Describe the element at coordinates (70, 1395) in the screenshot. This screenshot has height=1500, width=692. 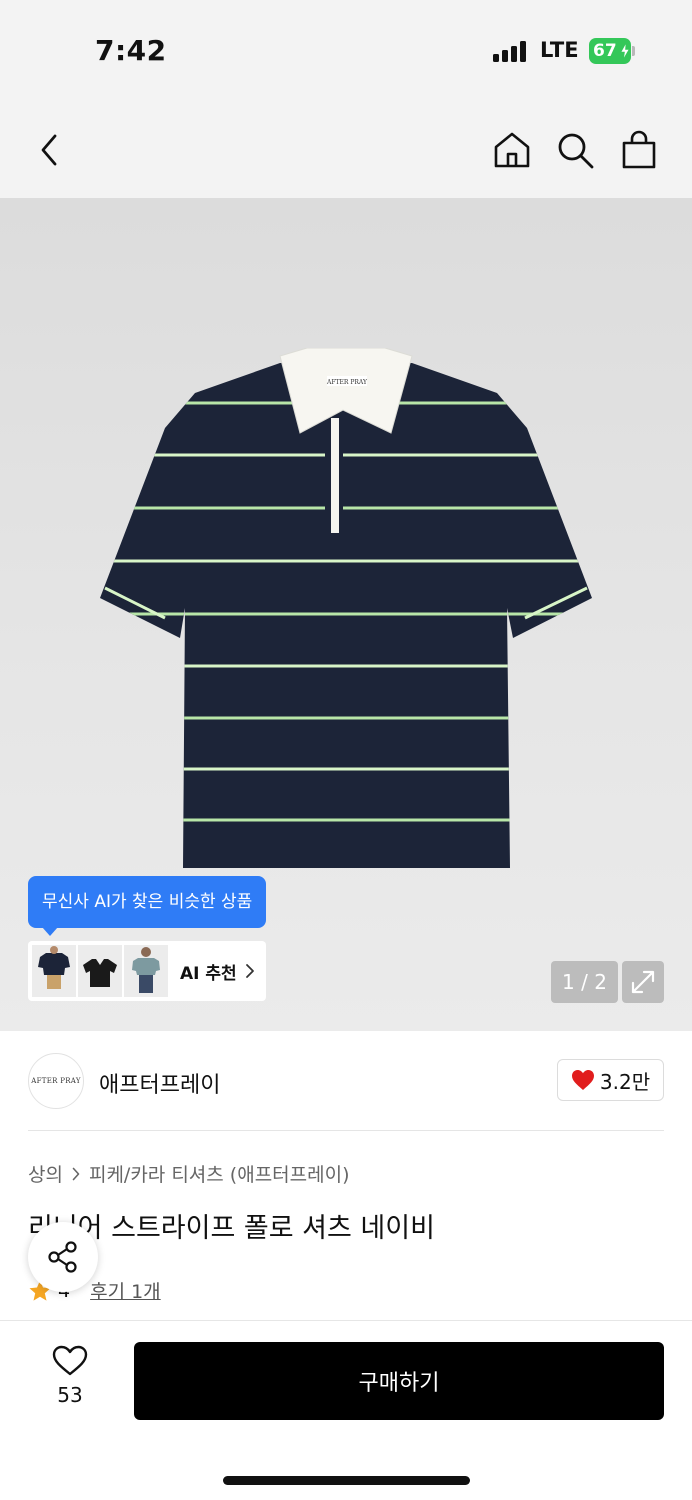
I see `wishlist-count: 53` at that location.